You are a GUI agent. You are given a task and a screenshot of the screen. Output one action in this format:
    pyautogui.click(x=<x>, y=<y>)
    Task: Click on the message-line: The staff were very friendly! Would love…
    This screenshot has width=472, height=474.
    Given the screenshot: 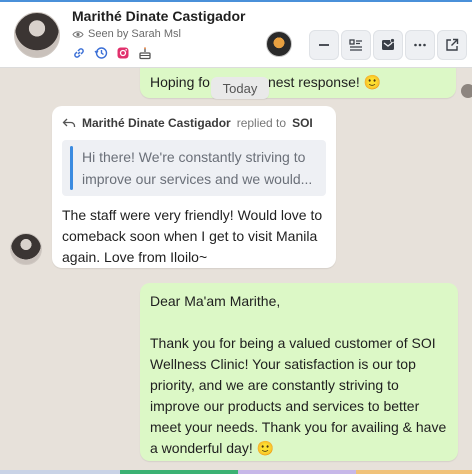 What is the action you would take?
    pyautogui.click(x=192, y=215)
    